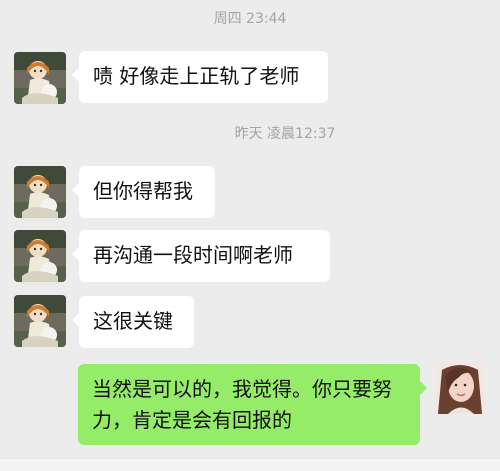 This screenshot has width=500, height=471. I want to click on message-bubble-contact: 这很关键, so click(133, 322).